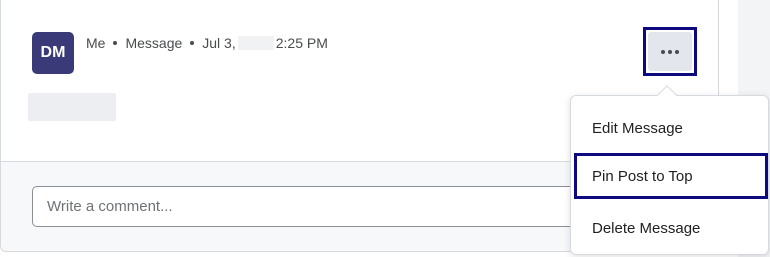 The height and width of the screenshot is (257, 770). What do you see at coordinates (669, 228) in the screenshot?
I see `menu-item-delete-message: Delete Message` at bounding box center [669, 228].